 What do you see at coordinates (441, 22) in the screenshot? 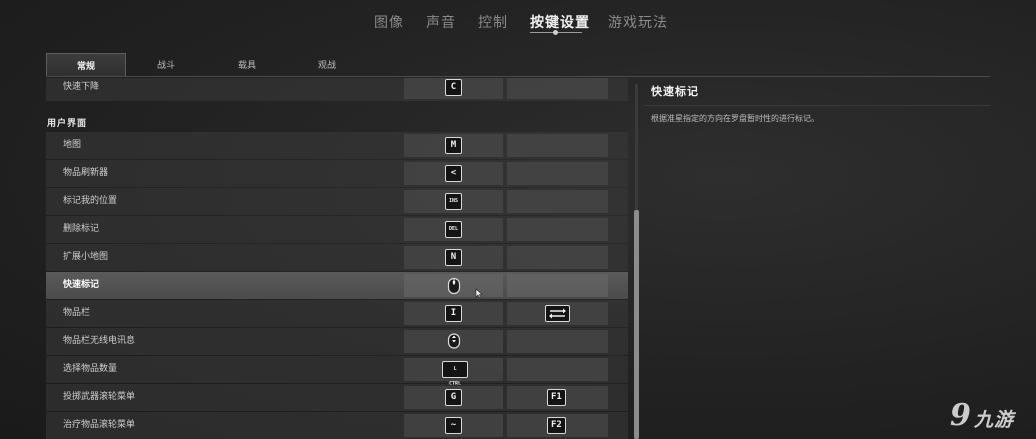
I see `tab-sound: 声音` at bounding box center [441, 22].